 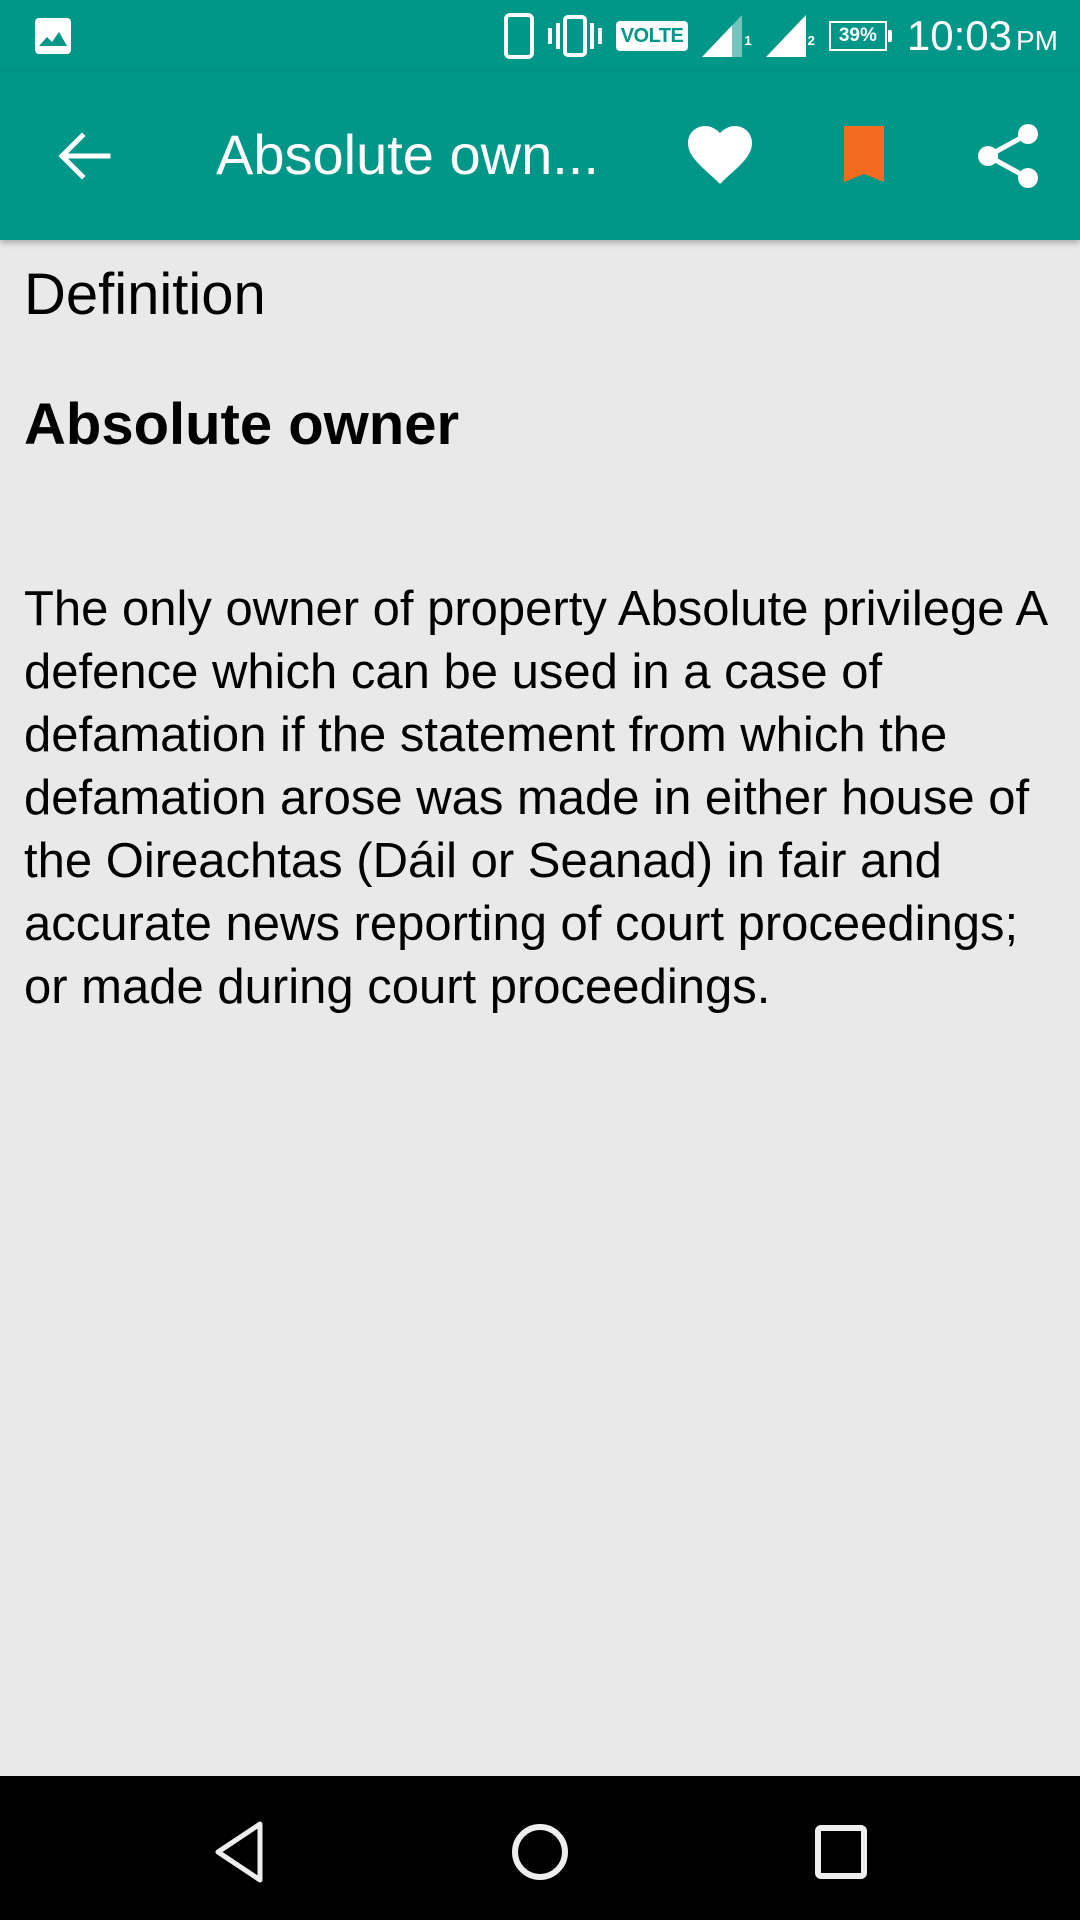 I want to click on arrow-back-icon, so click(x=84, y=156).